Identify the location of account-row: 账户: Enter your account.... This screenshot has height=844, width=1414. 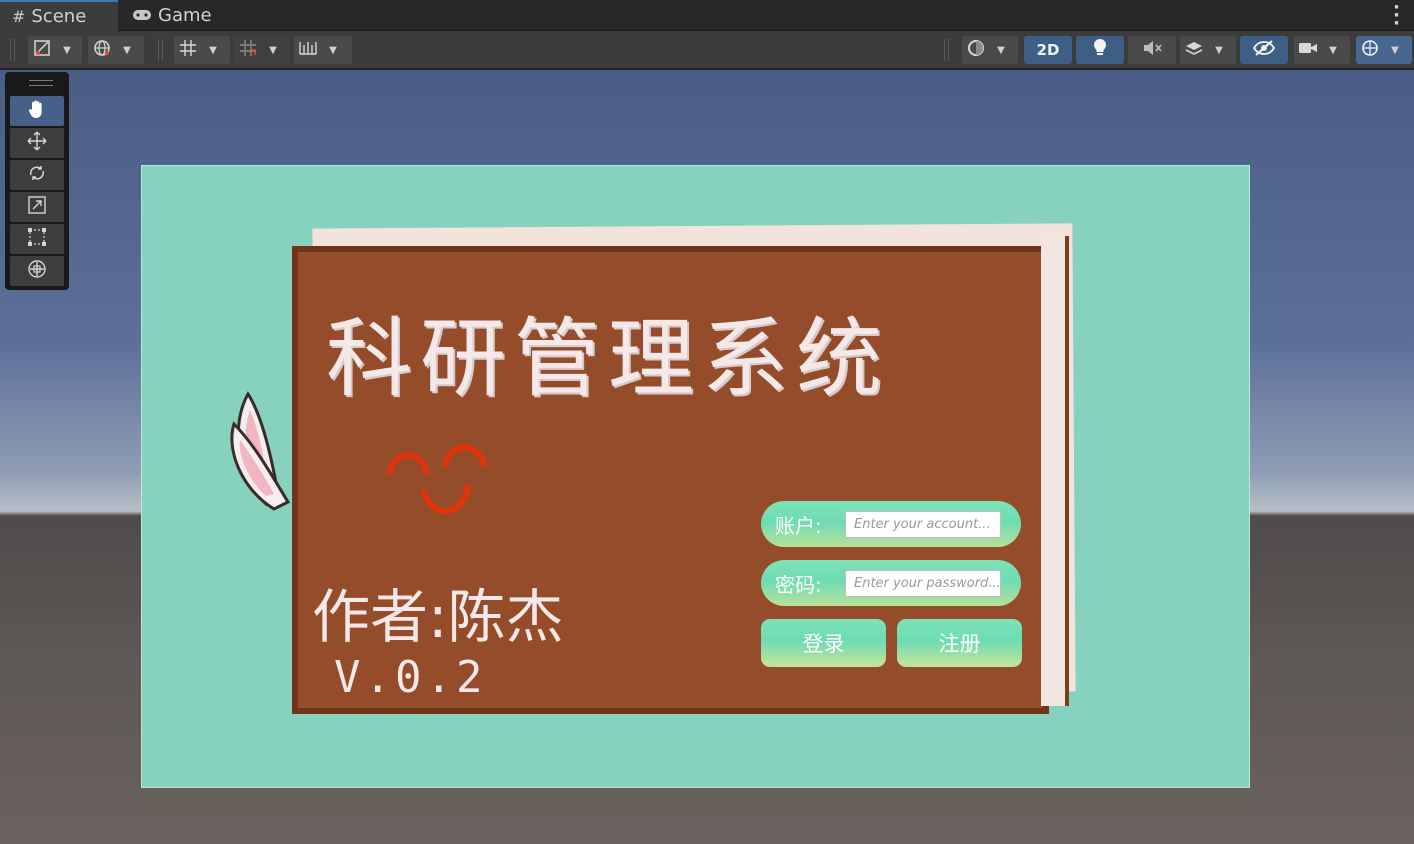
(891, 524).